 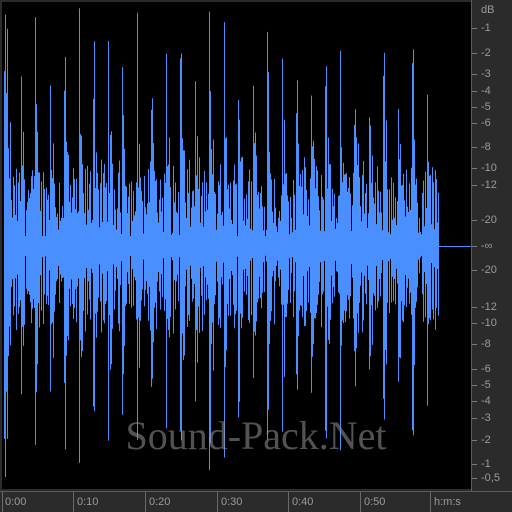 I want to click on time-label: 0:50, so click(x=375, y=502).